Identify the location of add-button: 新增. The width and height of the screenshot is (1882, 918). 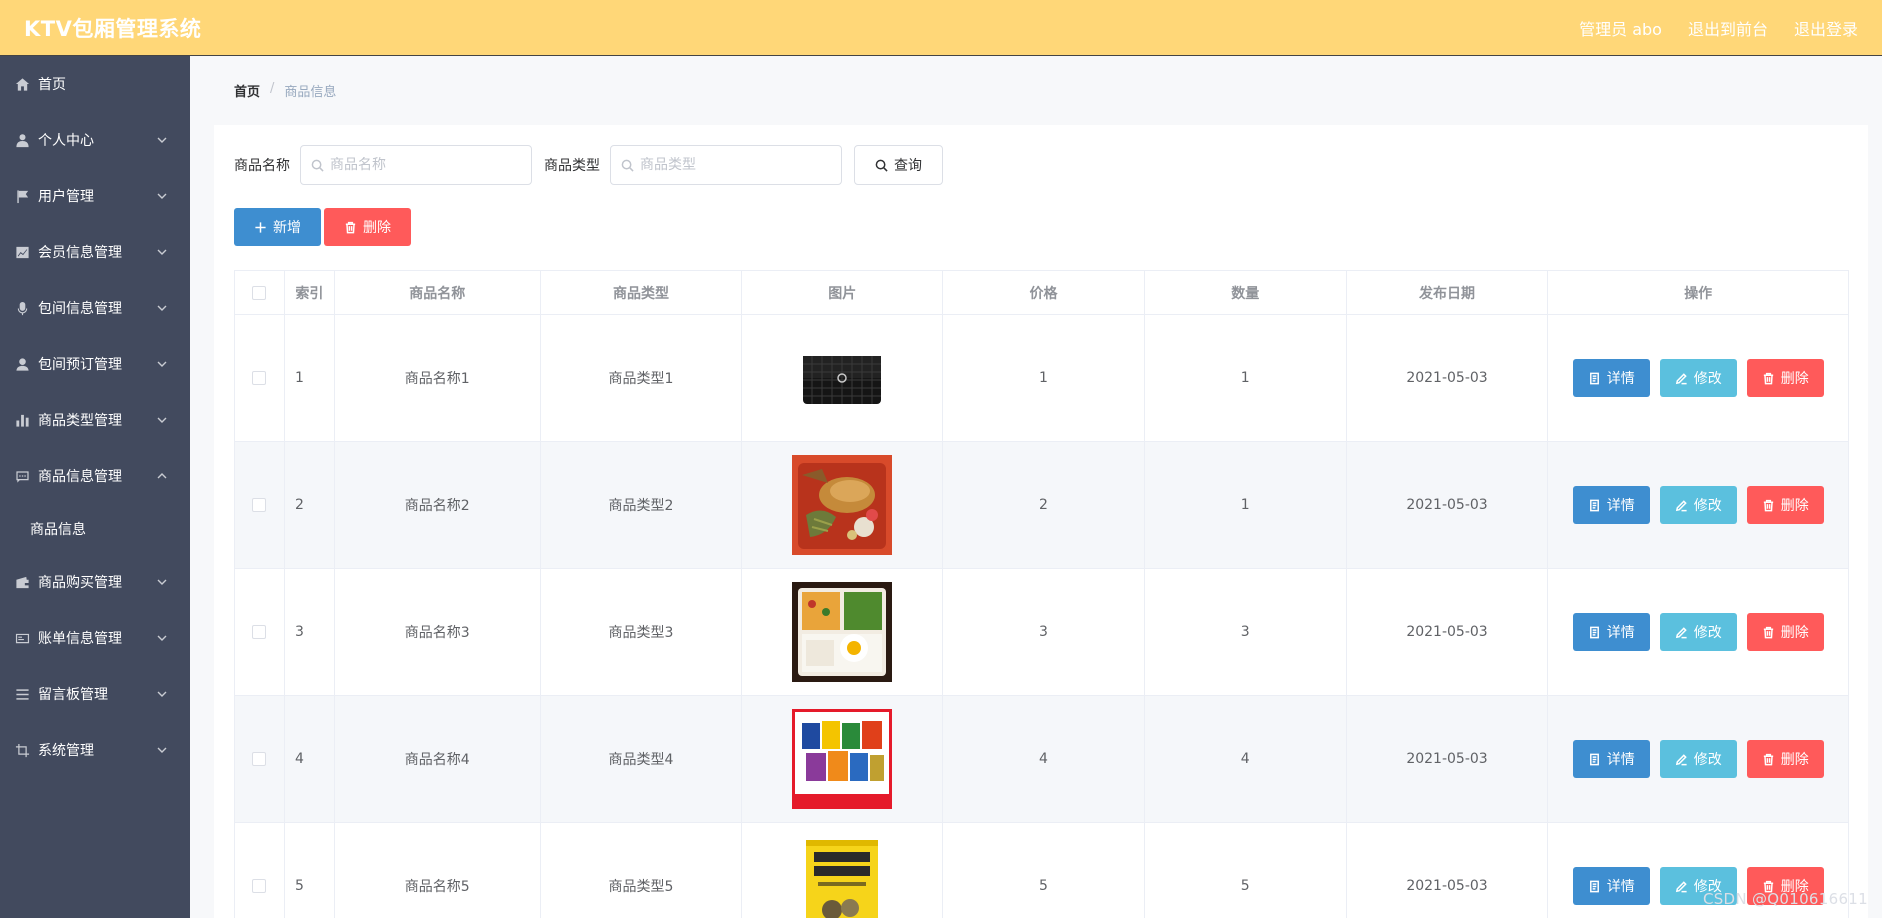
(277, 227).